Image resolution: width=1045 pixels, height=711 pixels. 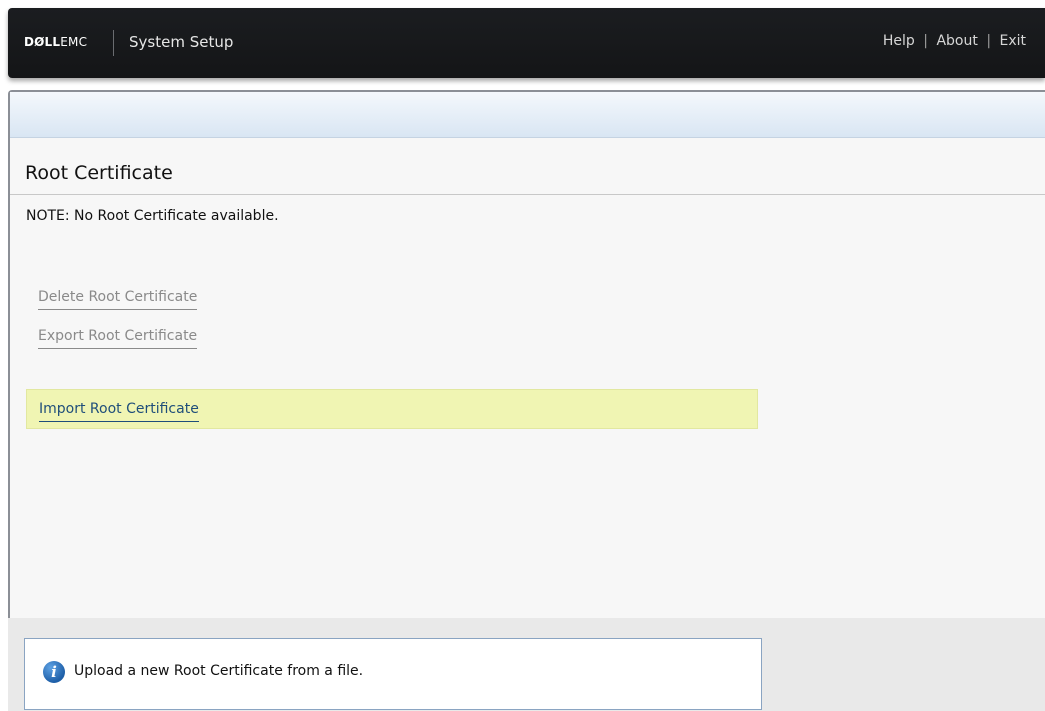 I want to click on about-link: About, so click(x=956, y=41).